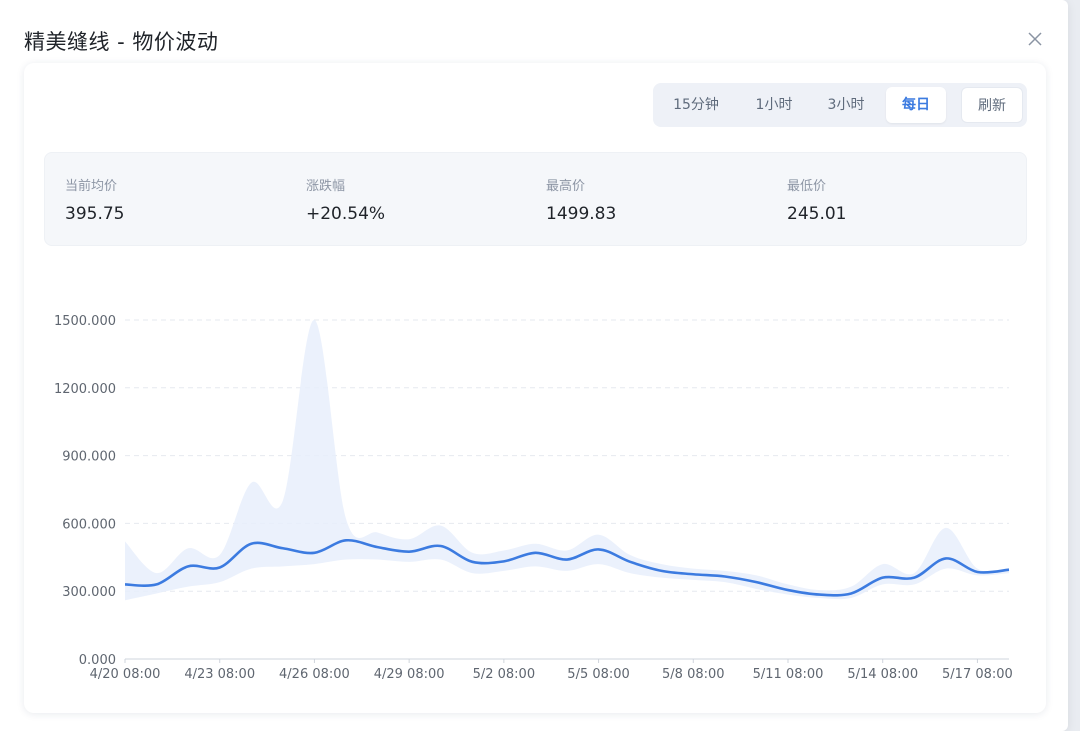  I want to click on x-tick-label: 4/20 08:00, so click(125, 674).